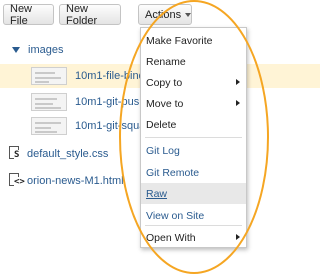  Describe the element at coordinates (188, 14) in the screenshot. I see `chevron-down-icon` at that location.